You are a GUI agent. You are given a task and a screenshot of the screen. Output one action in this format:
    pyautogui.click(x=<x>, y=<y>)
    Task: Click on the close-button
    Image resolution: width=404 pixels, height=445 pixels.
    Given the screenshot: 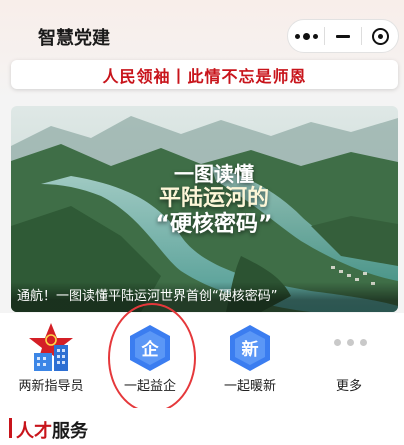 What is the action you would take?
    pyautogui.click(x=380, y=36)
    